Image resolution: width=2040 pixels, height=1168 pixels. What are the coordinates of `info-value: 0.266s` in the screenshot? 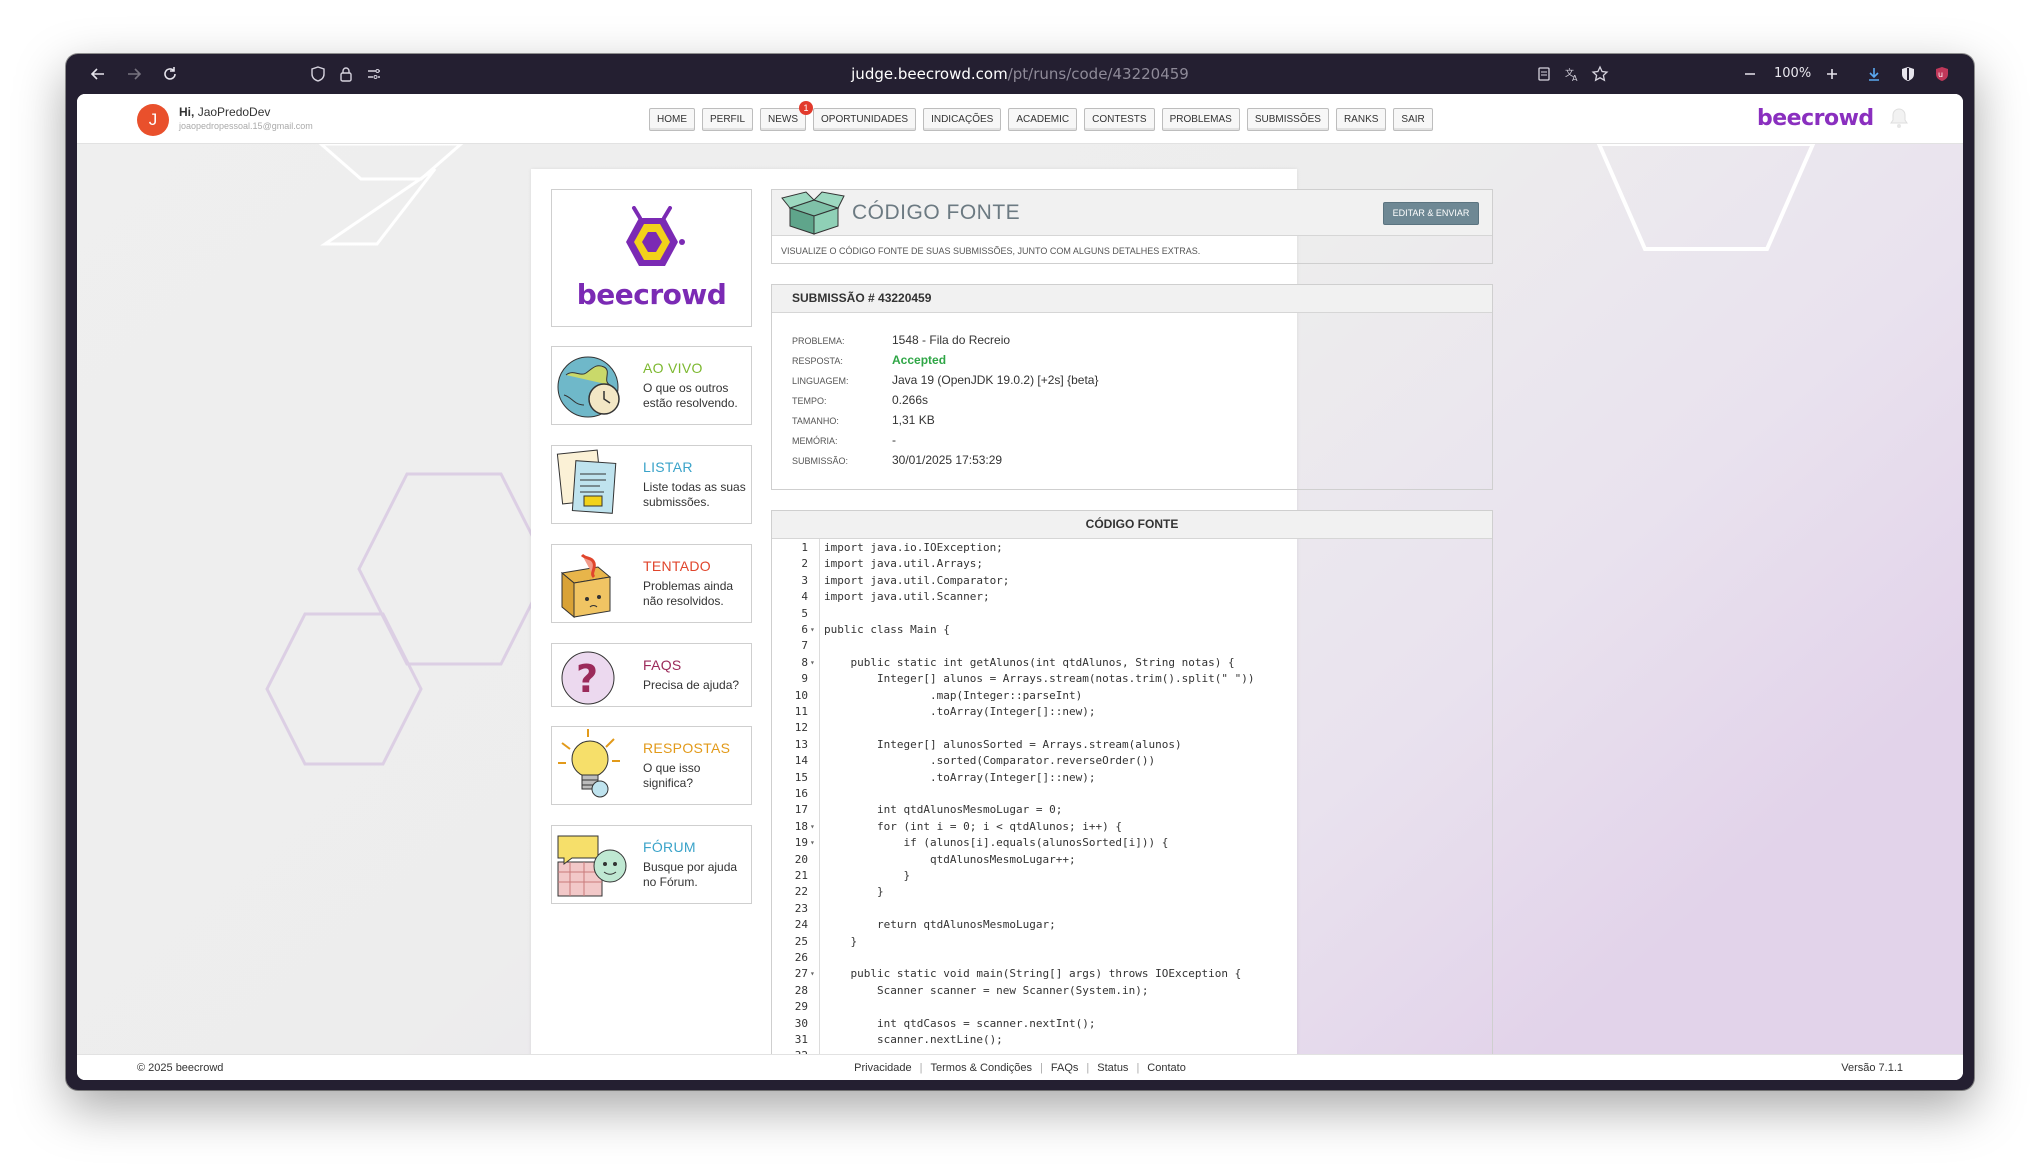 It's located at (910, 400).